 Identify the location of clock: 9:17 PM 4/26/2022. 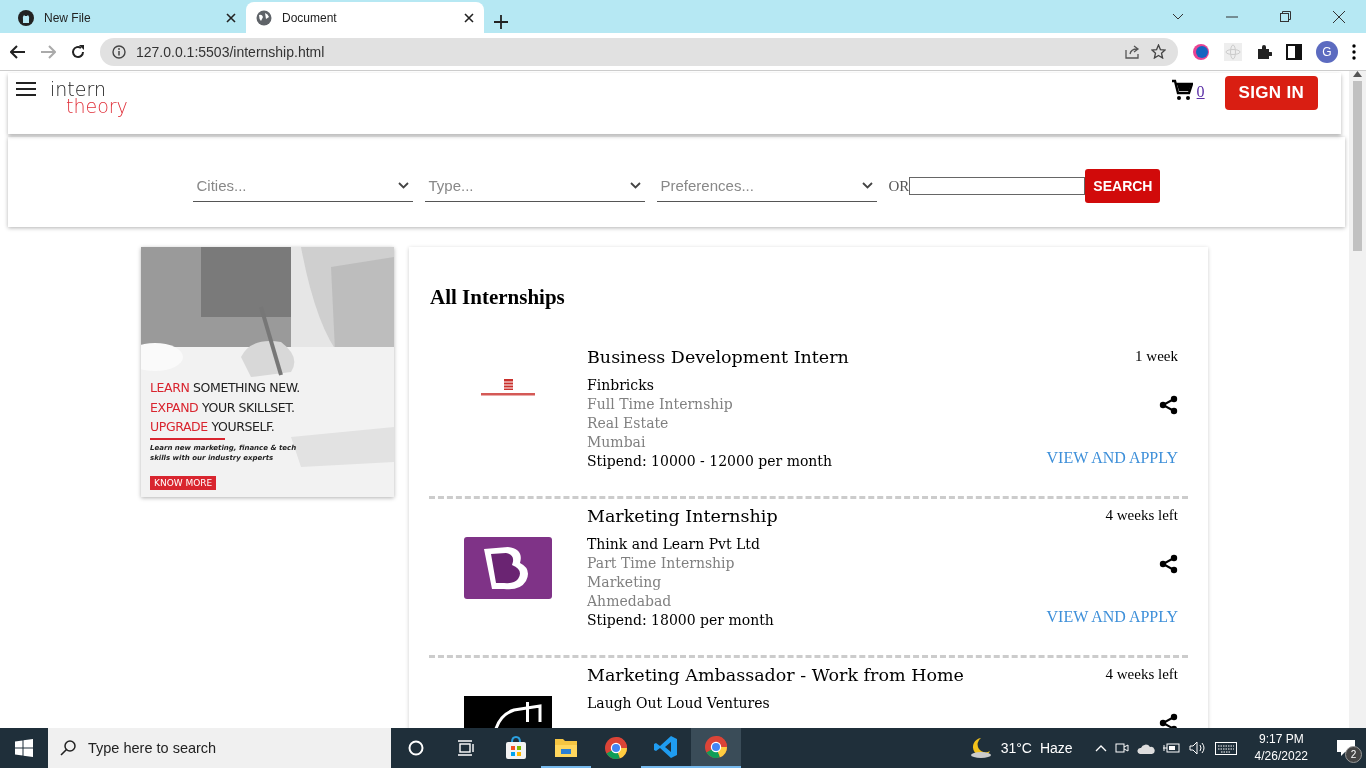
(1281, 748).